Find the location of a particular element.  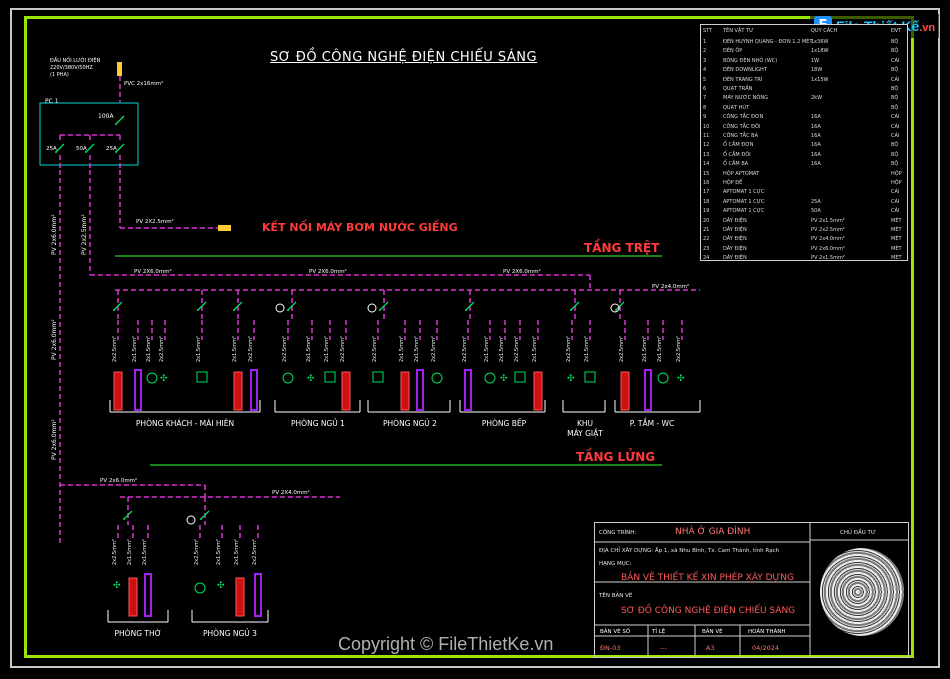

source-label: (1 PHA) is located at coordinates (59, 75).